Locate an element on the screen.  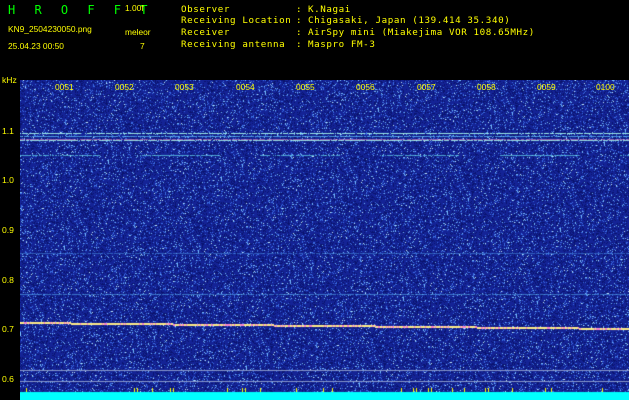
y-tick-0.9: 0.9 is located at coordinates (8, 230).